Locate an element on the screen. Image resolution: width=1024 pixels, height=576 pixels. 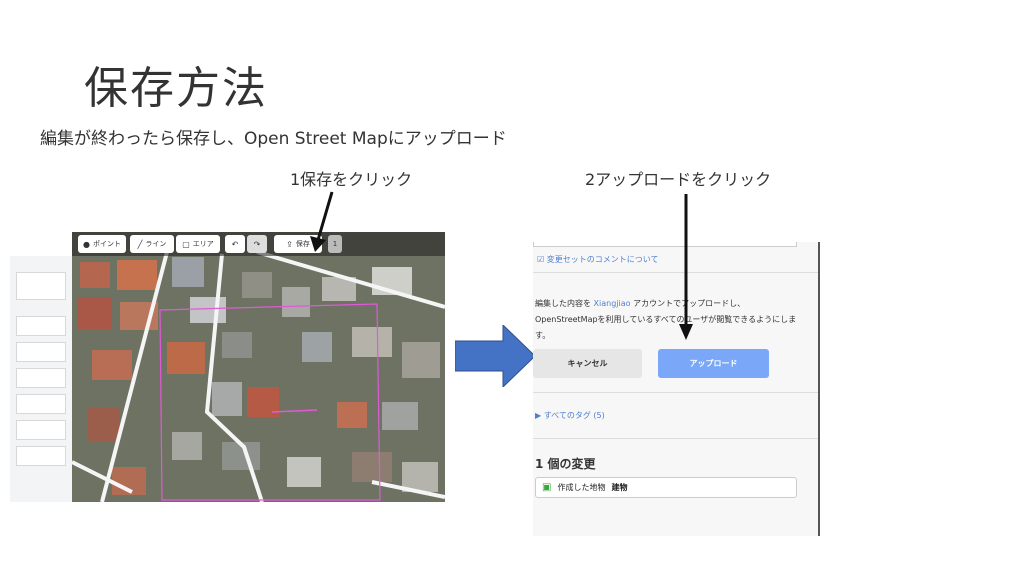
username-link: Xiangjiao is located at coordinates (612, 303).